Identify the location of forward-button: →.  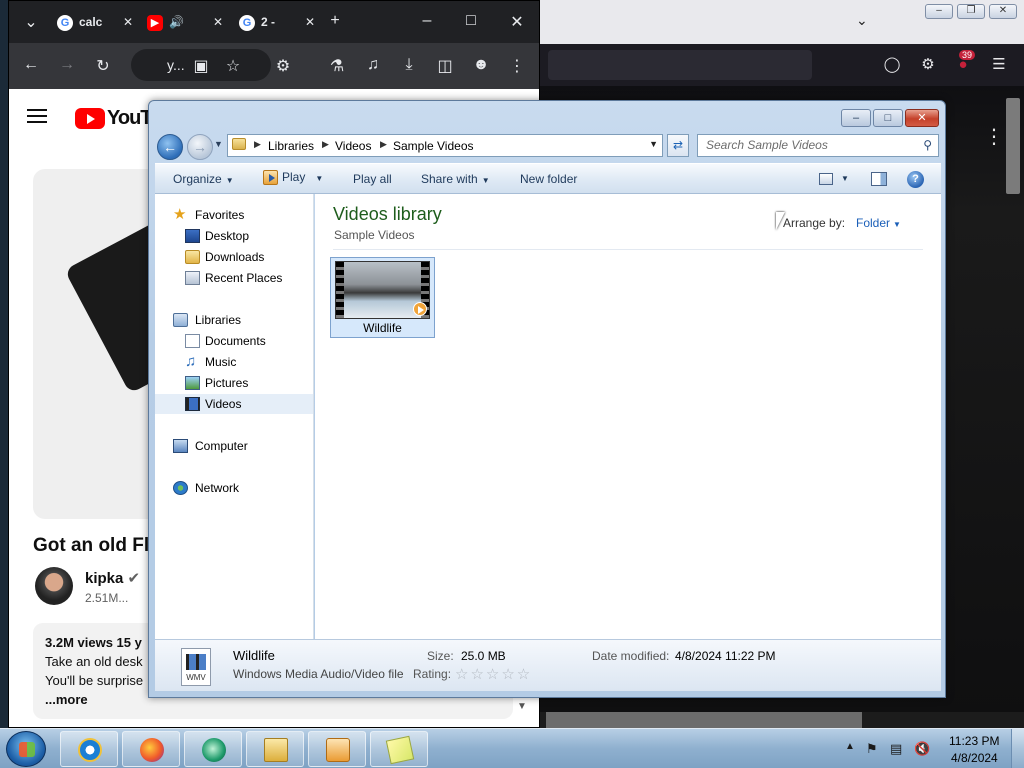
(200, 147).